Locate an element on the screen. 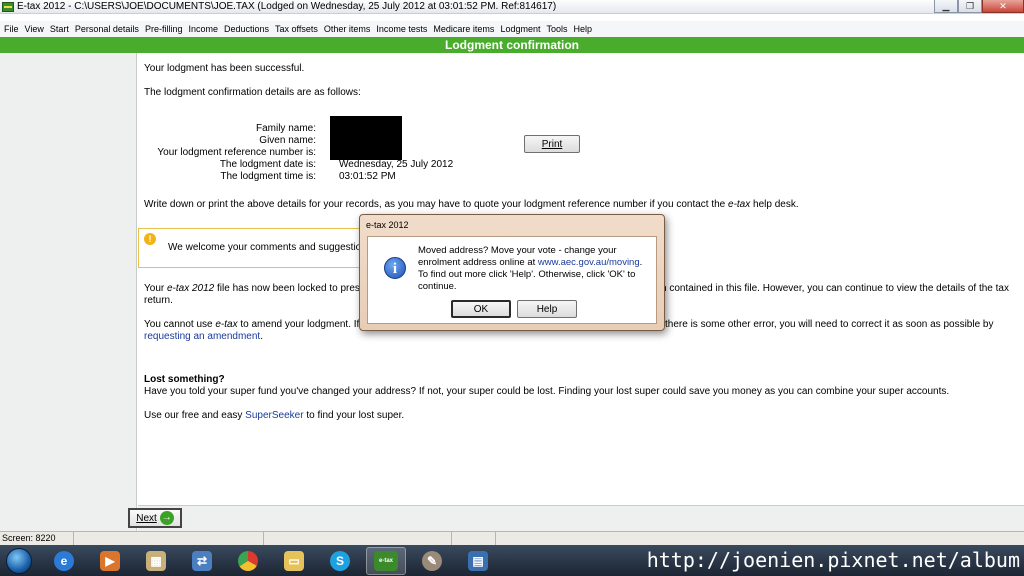 This screenshot has width=1024, height=576. arrow-right-icon: → is located at coordinates (166, 518).